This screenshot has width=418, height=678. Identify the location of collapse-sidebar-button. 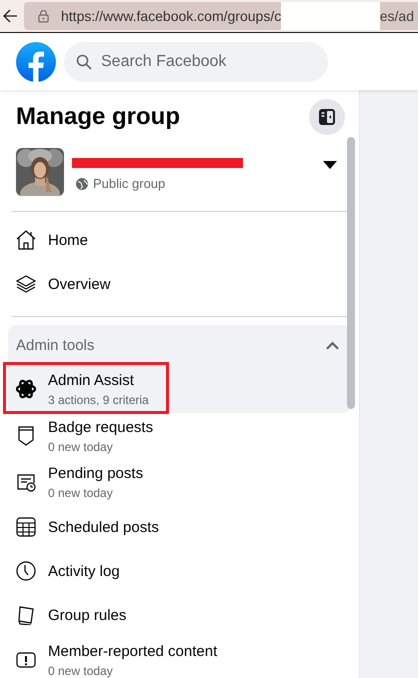
(327, 117).